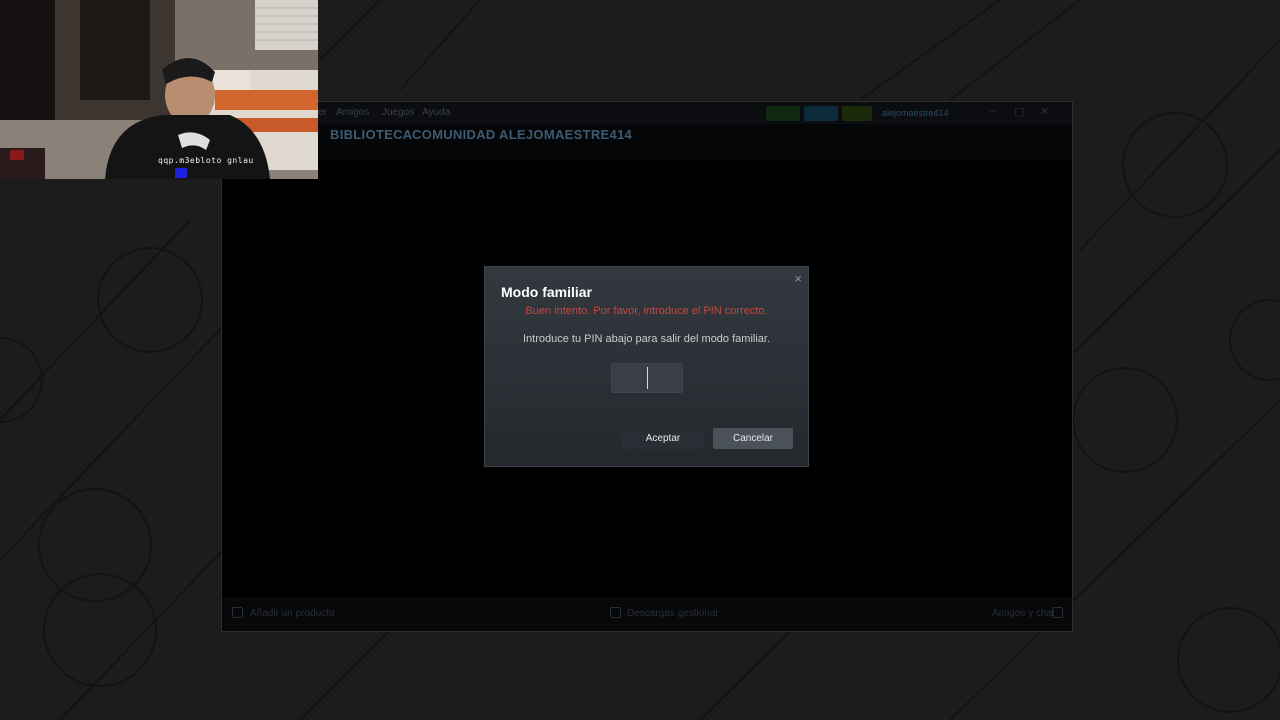 The image size is (1280, 720). What do you see at coordinates (237, 612) in the screenshot?
I see `add-game-icon` at bounding box center [237, 612].